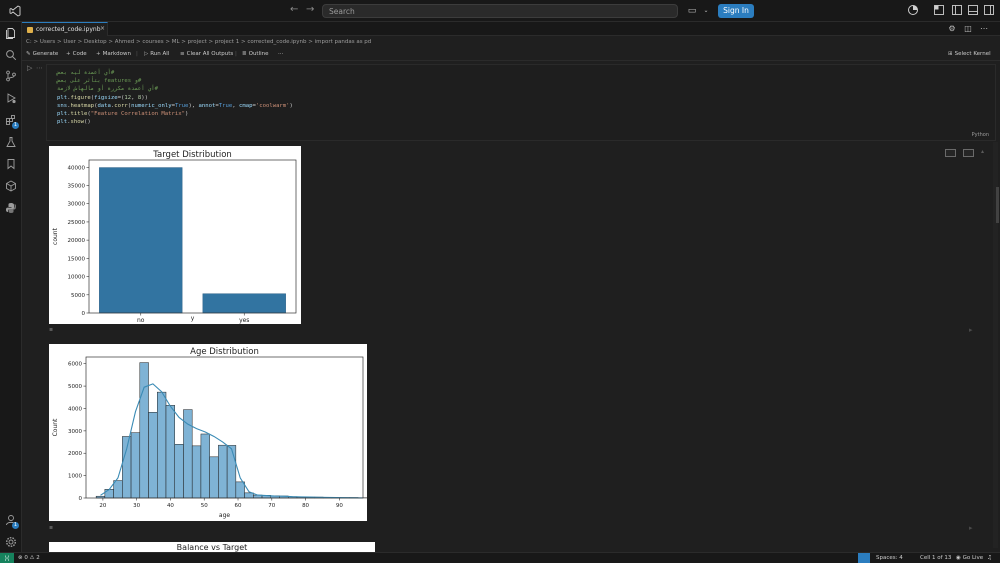 Image resolution: width=1000 pixels, height=563 pixels. I want to click on more-toolbar-button: ···, so click(280, 54).